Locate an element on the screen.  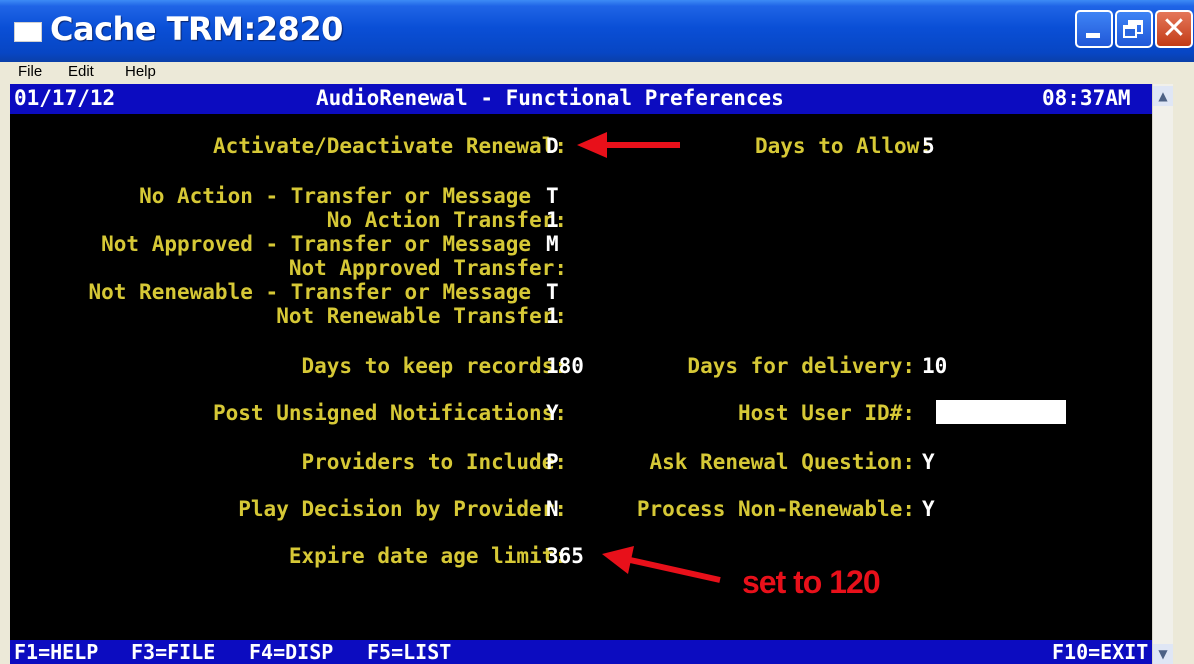
no-action-transfer-label: No Action Transfer: is located at coordinates (446, 220).